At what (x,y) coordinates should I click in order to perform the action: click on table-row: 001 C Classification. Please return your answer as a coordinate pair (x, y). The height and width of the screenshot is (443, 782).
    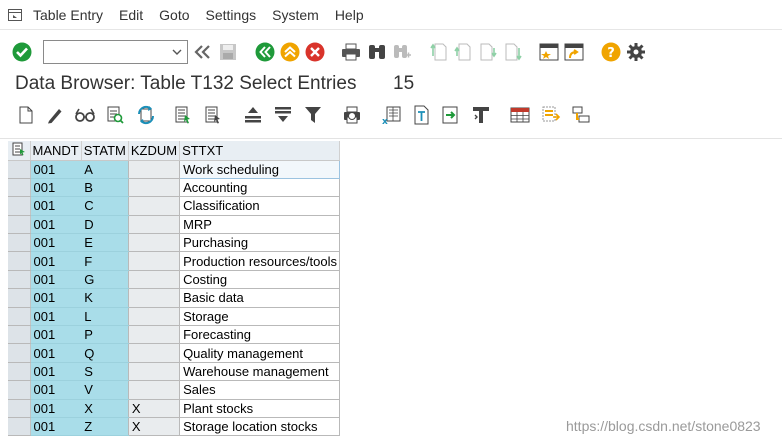
    Looking at the image, I should click on (174, 206).